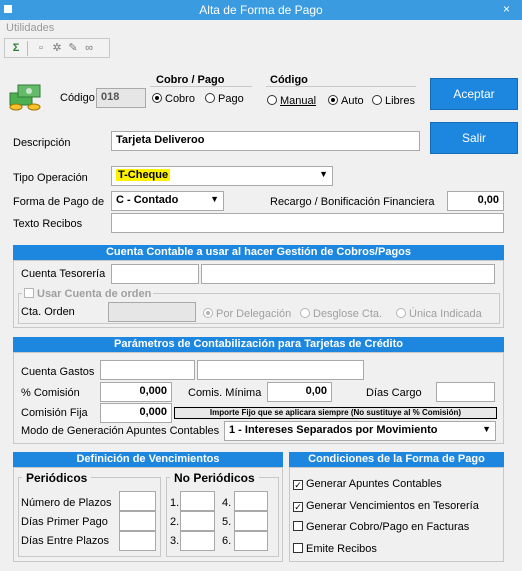 This screenshot has width=522, height=571. What do you see at coordinates (175, 503) in the screenshot?
I see `slot-1-label: 1.` at bounding box center [175, 503].